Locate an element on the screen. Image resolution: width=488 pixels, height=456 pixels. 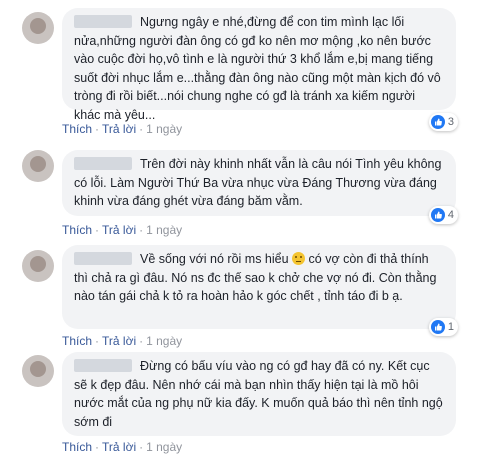
reaction-number: 1 is located at coordinates (450, 327).